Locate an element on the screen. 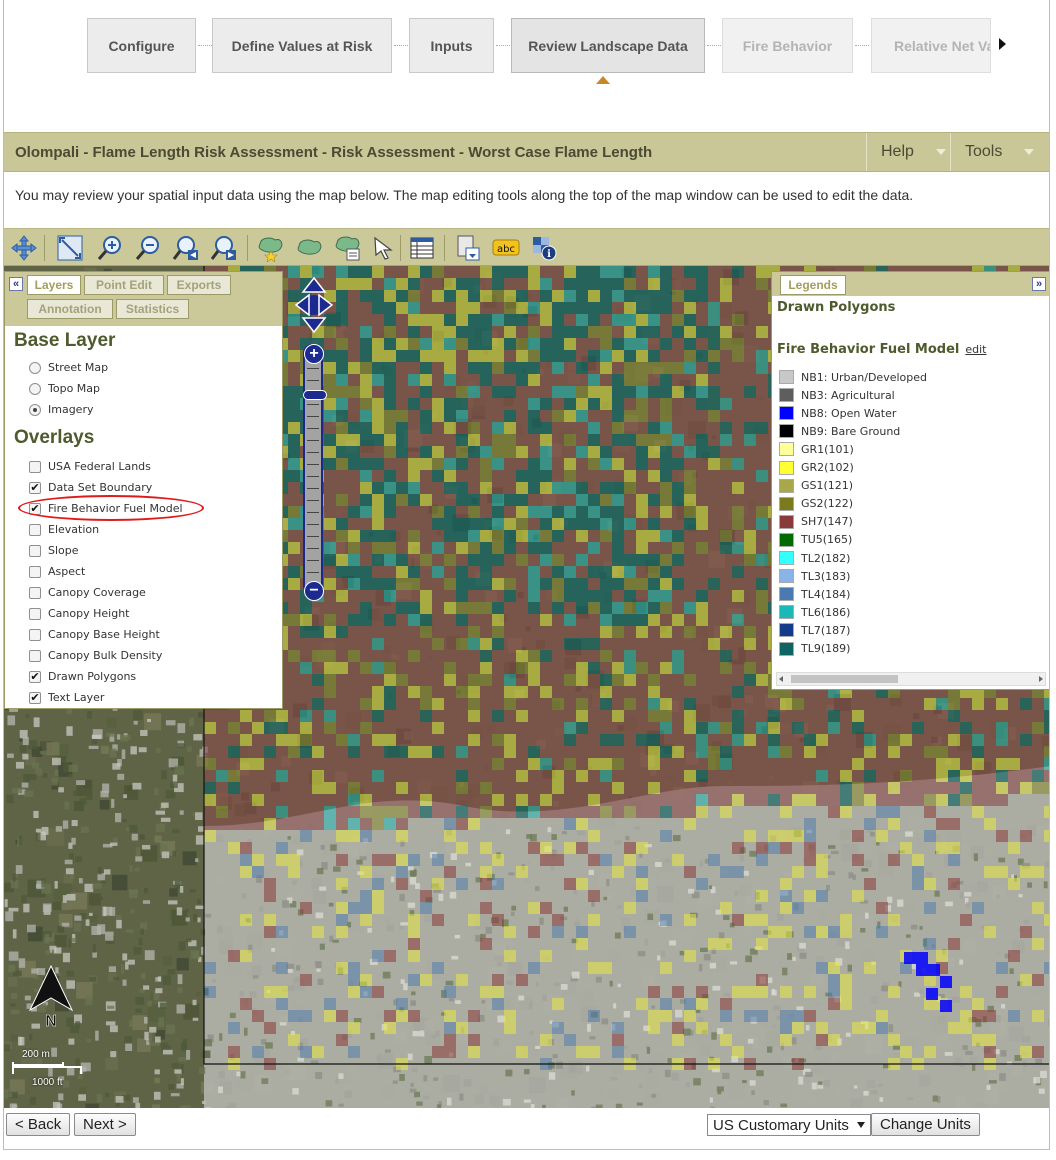  overlay-label: Slope is located at coordinates (63, 550).